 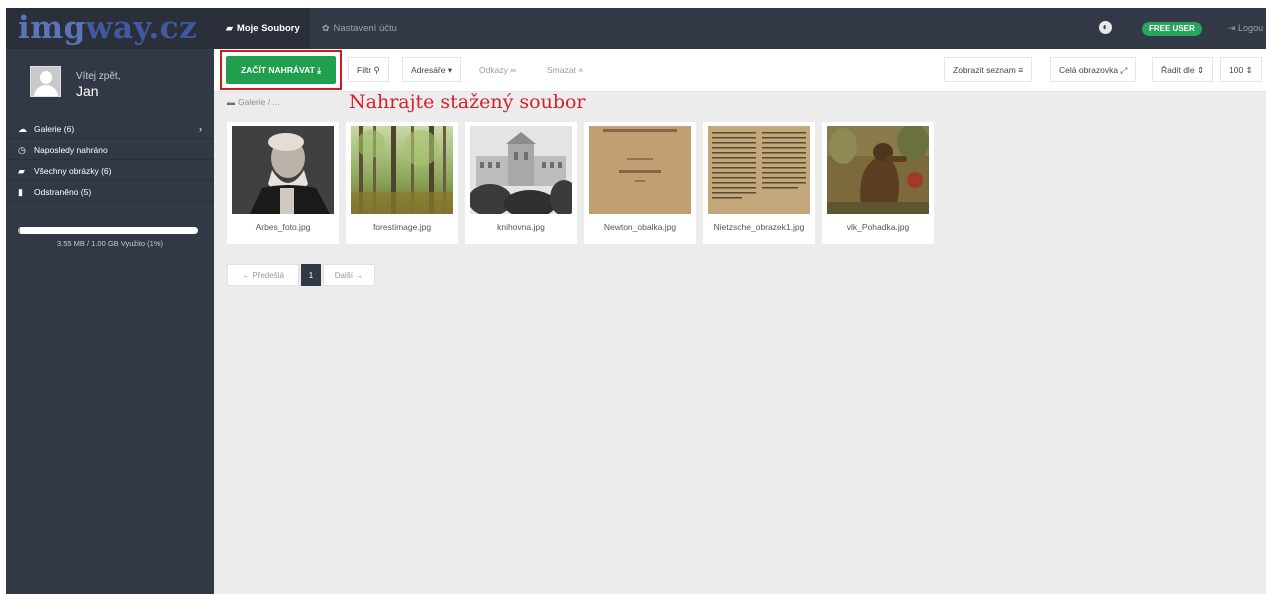 What do you see at coordinates (878, 170) in the screenshot?
I see `thumbnail-wolf-illustration` at bounding box center [878, 170].